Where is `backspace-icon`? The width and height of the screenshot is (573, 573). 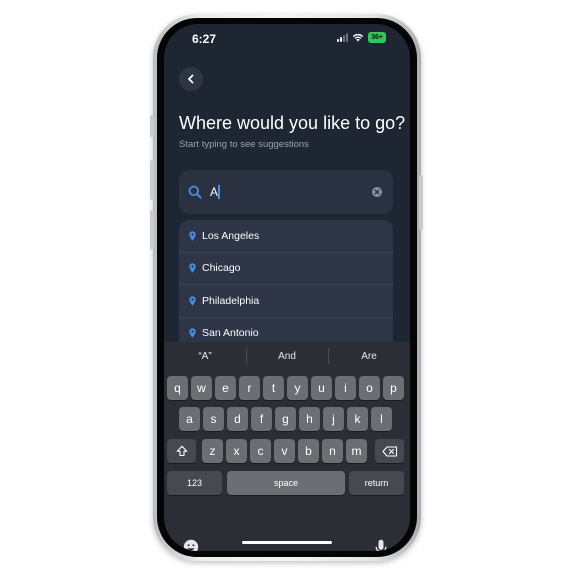
backspace-icon is located at coordinates (389, 451).